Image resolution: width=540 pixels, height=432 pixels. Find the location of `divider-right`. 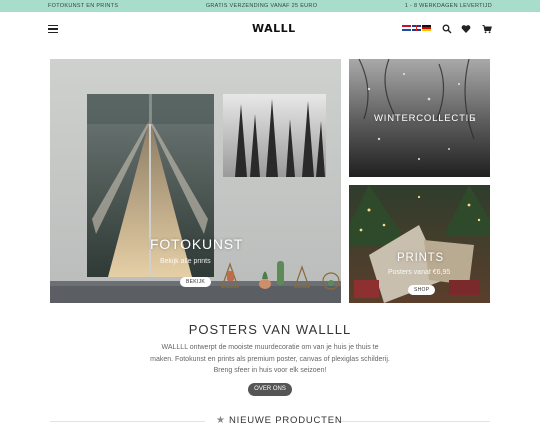

divider-right is located at coordinates (412, 421).